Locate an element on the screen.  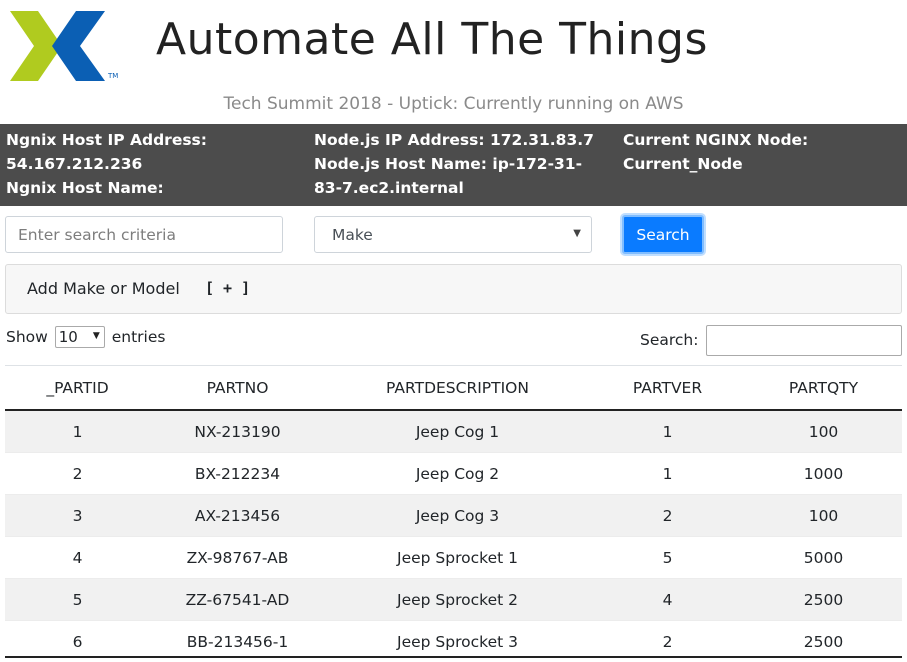
nutanix-x-logo-icon: TM is located at coordinates (64, 46).